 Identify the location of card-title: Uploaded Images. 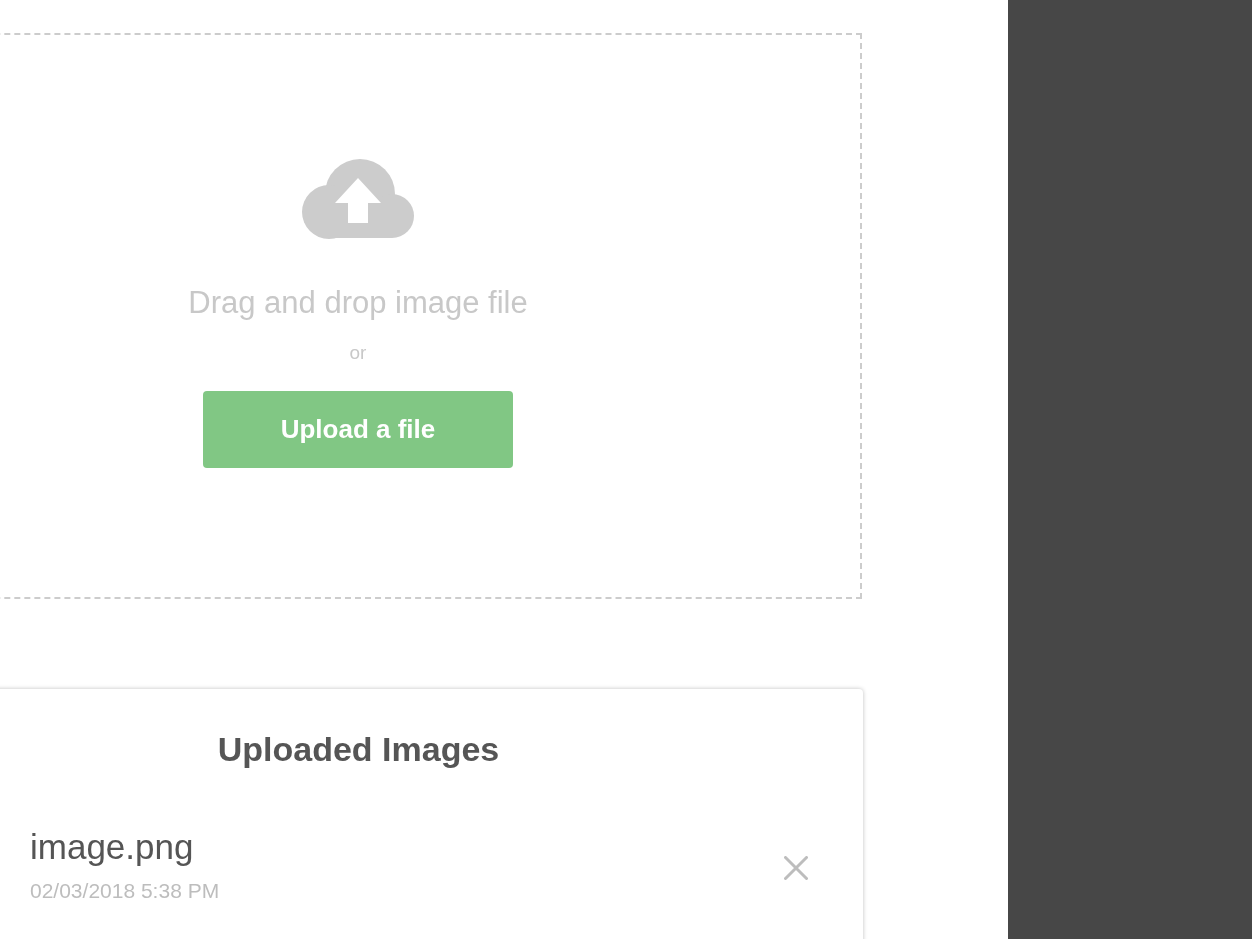
(358, 749).